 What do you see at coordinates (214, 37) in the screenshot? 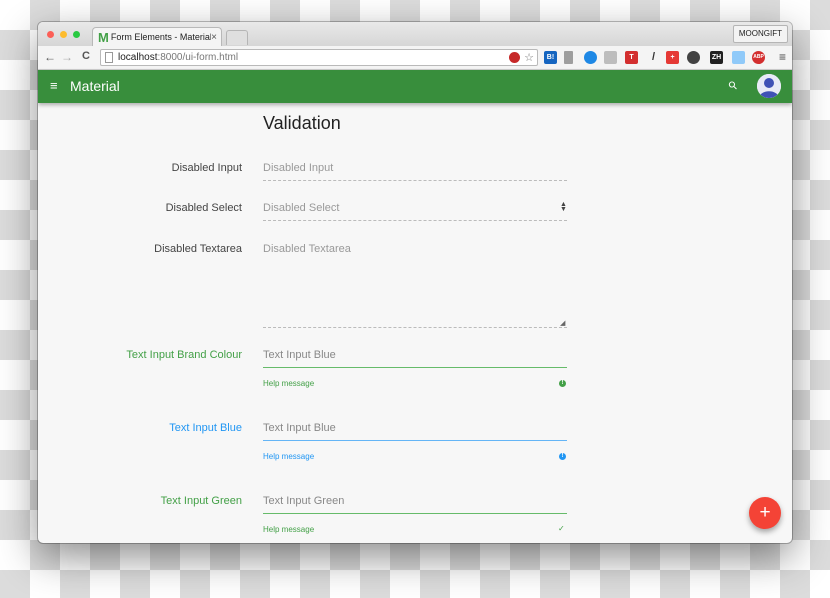
I see `close-tab-icon: ×` at bounding box center [214, 37].